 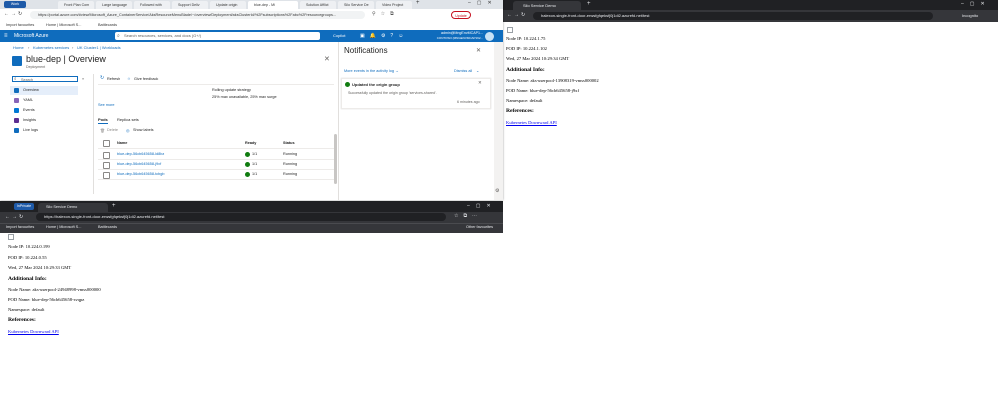 What do you see at coordinates (228, 5) in the screenshot?
I see `tab-4: Update origin` at bounding box center [228, 5].